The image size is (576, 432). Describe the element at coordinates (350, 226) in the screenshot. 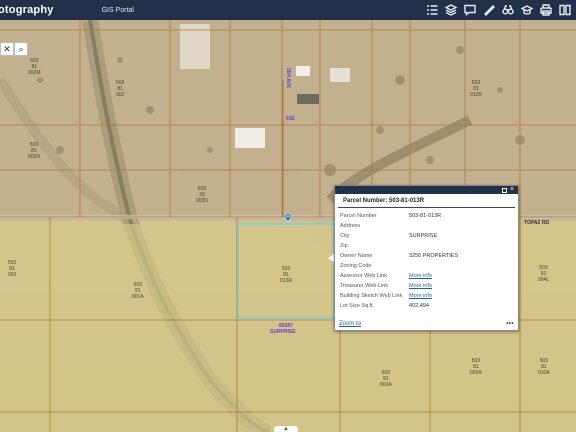

I see `attribute-key: Address` at that location.